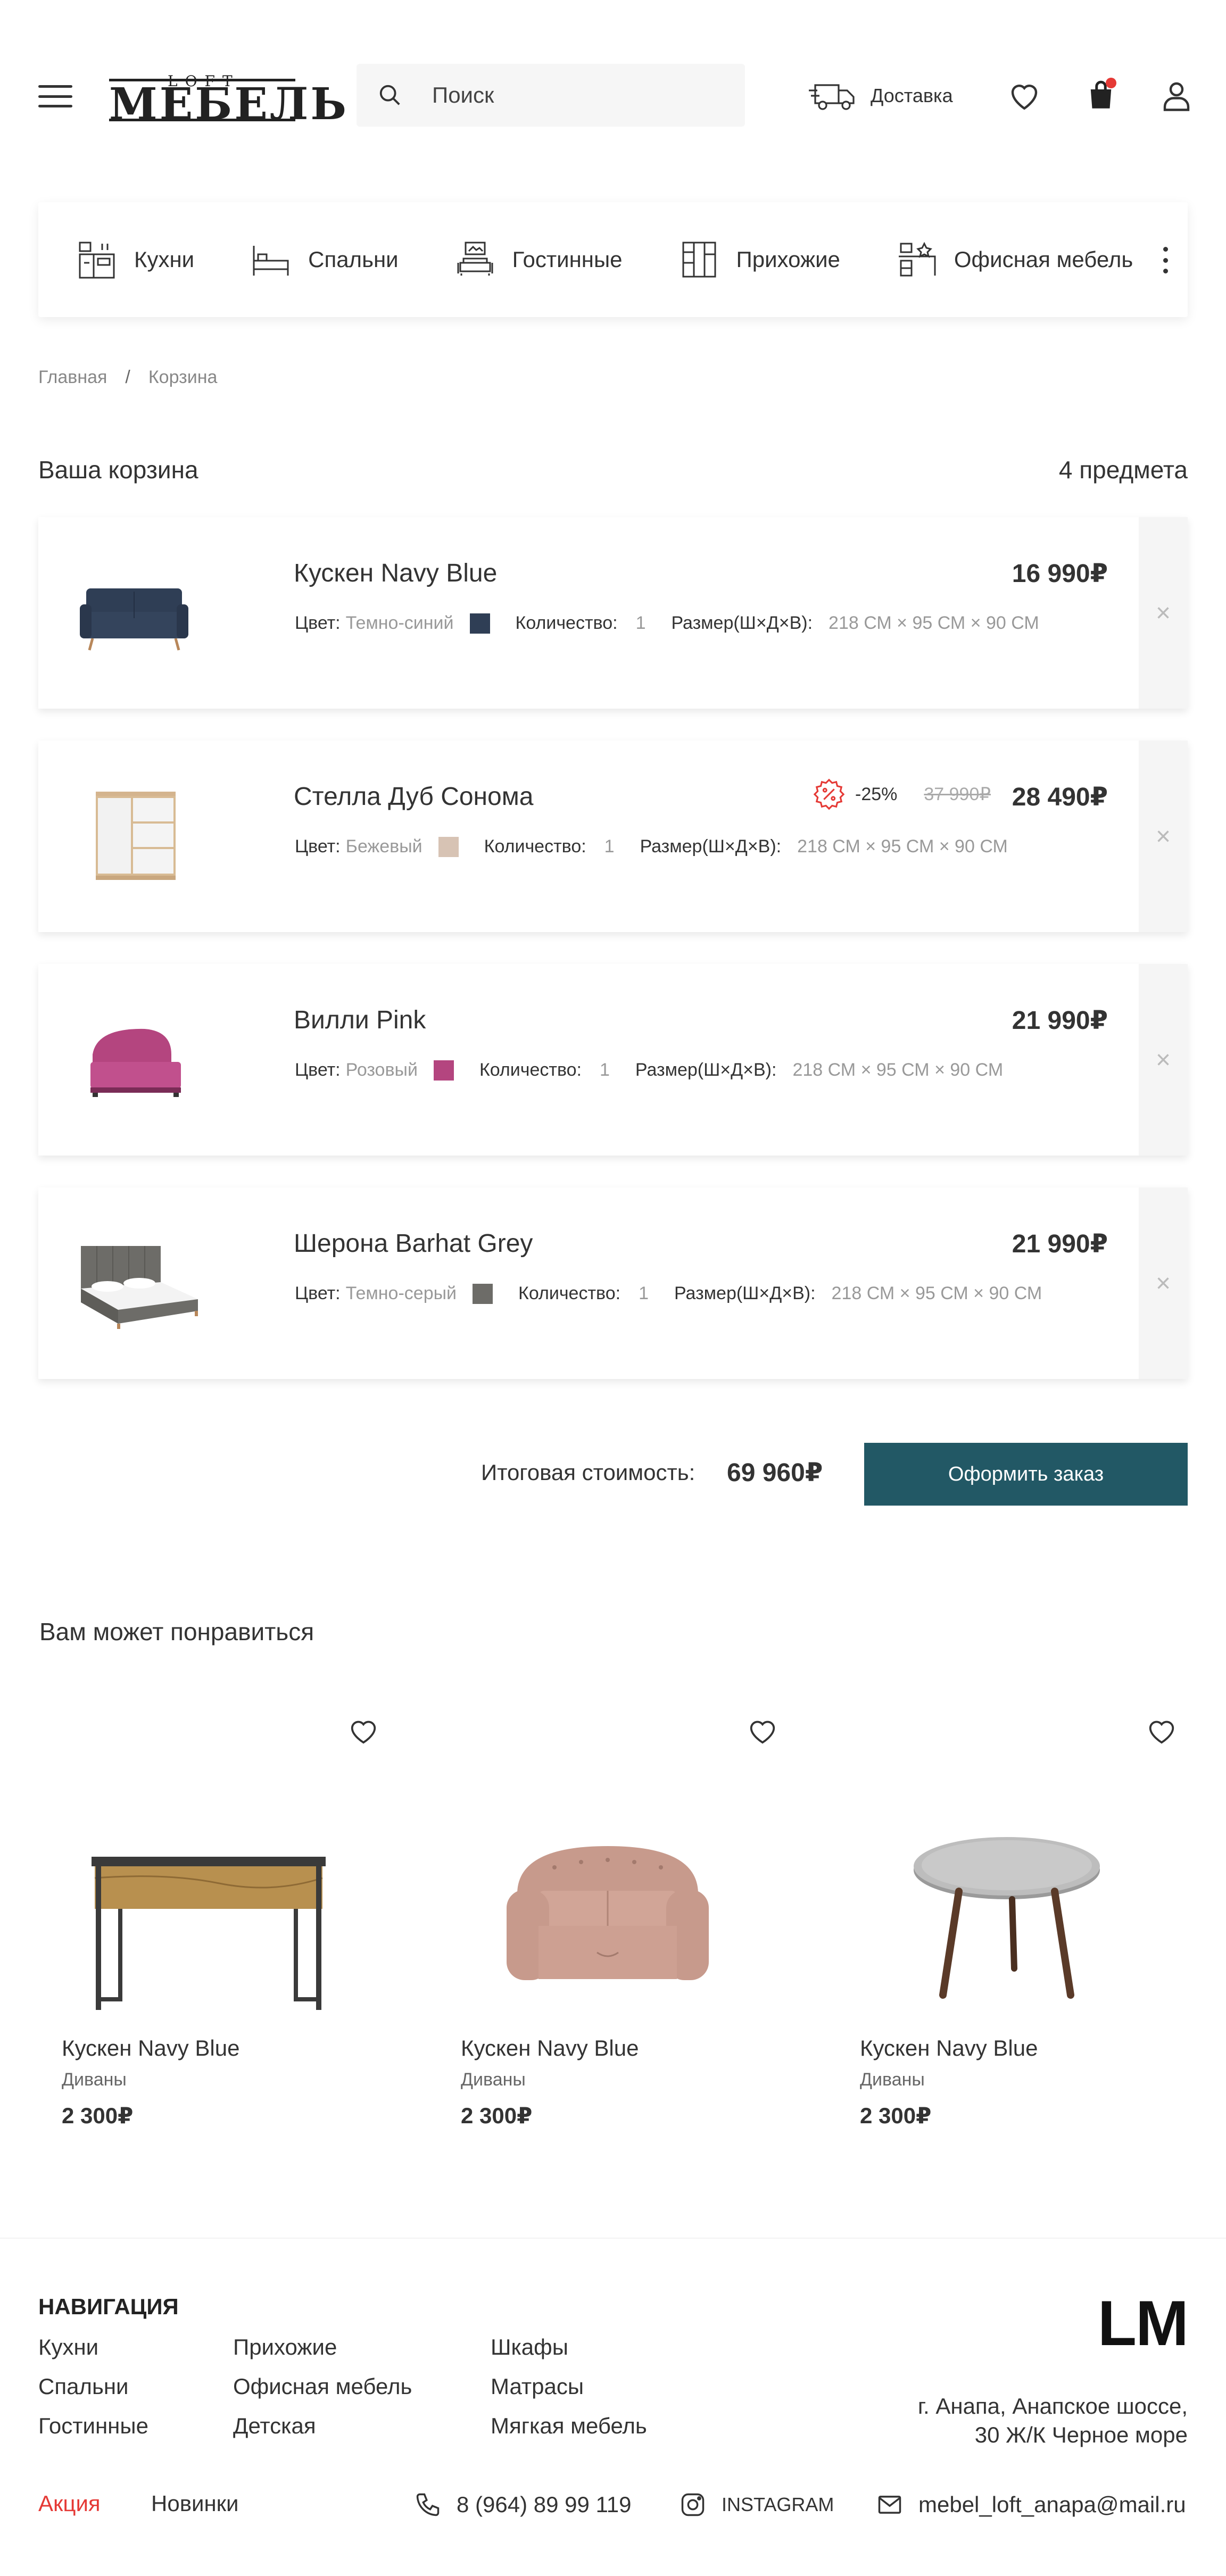 Image resolution: width=1226 pixels, height=2576 pixels. What do you see at coordinates (72, 377) in the screenshot?
I see `breadcrumb-home: Главная` at bounding box center [72, 377].